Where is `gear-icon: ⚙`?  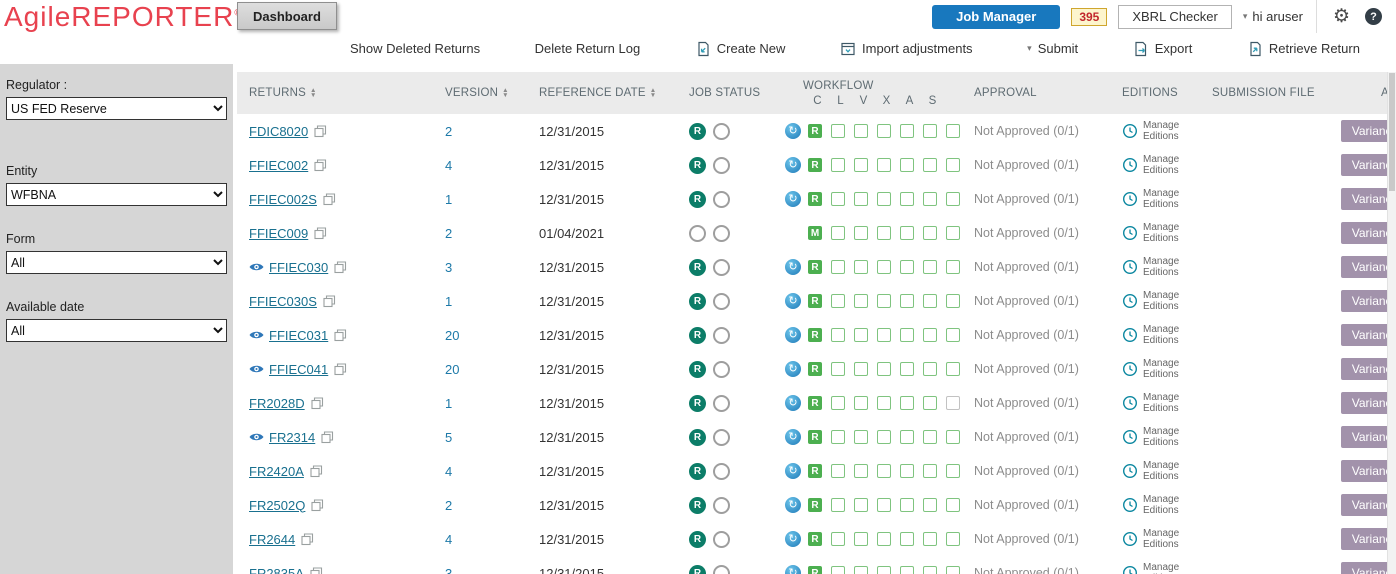
gear-icon: ⚙ is located at coordinates (1341, 16).